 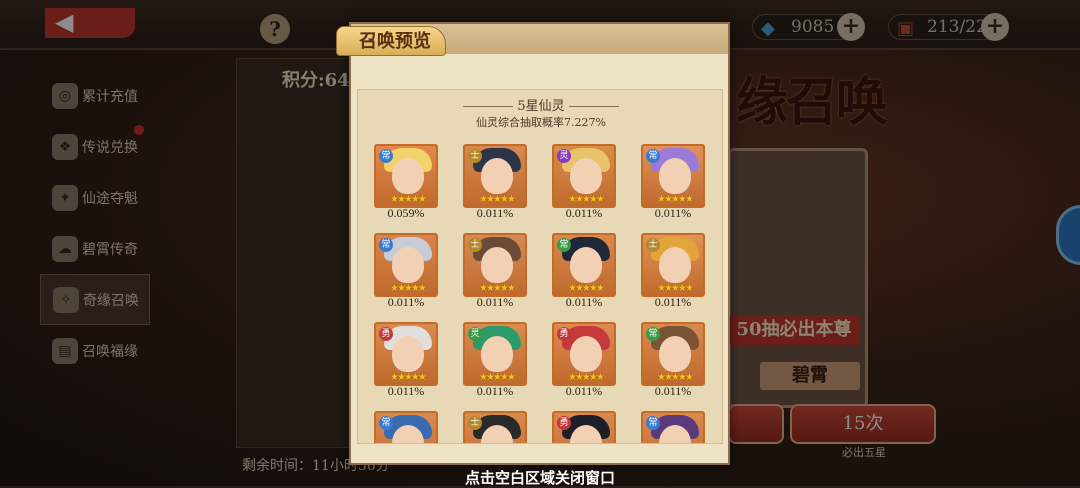 What do you see at coordinates (539, 478) in the screenshot?
I see `close-hint: 点击空白区域关闭窗口` at bounding box center [539, 478].